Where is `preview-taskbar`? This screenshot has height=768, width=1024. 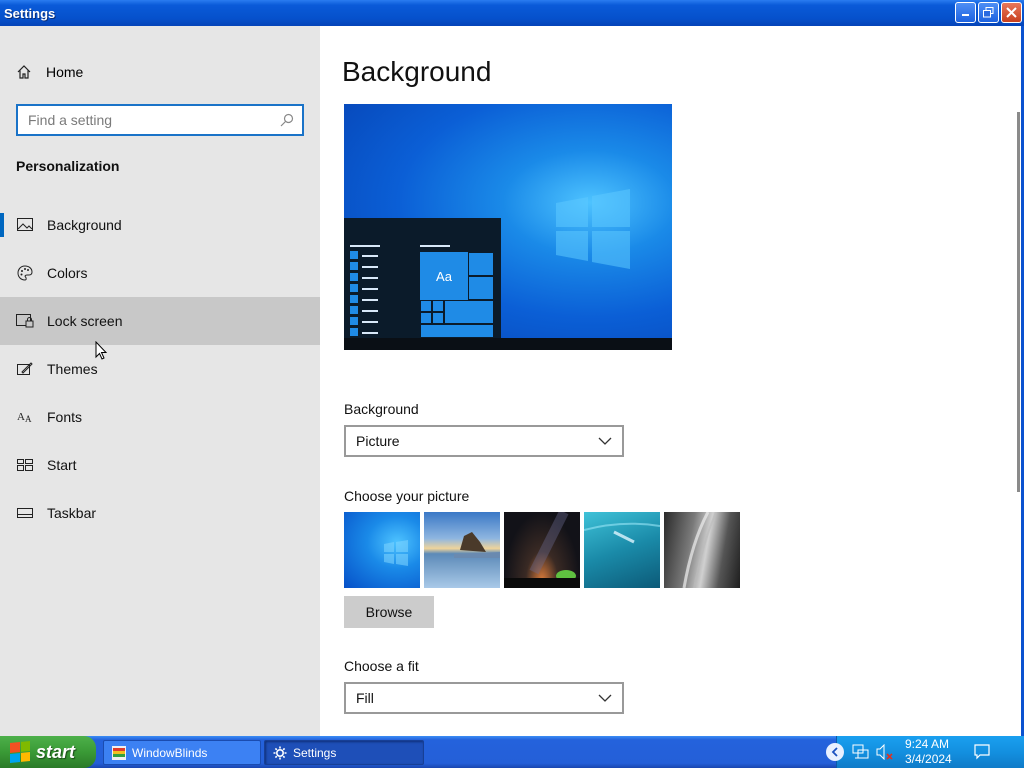 preview-taskbar is located at coordinates (508, 344).